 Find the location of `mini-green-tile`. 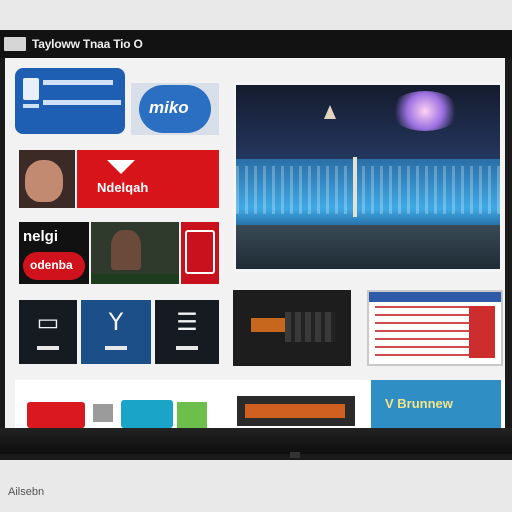

mini-green-tile is located at coordinates (192, 415).